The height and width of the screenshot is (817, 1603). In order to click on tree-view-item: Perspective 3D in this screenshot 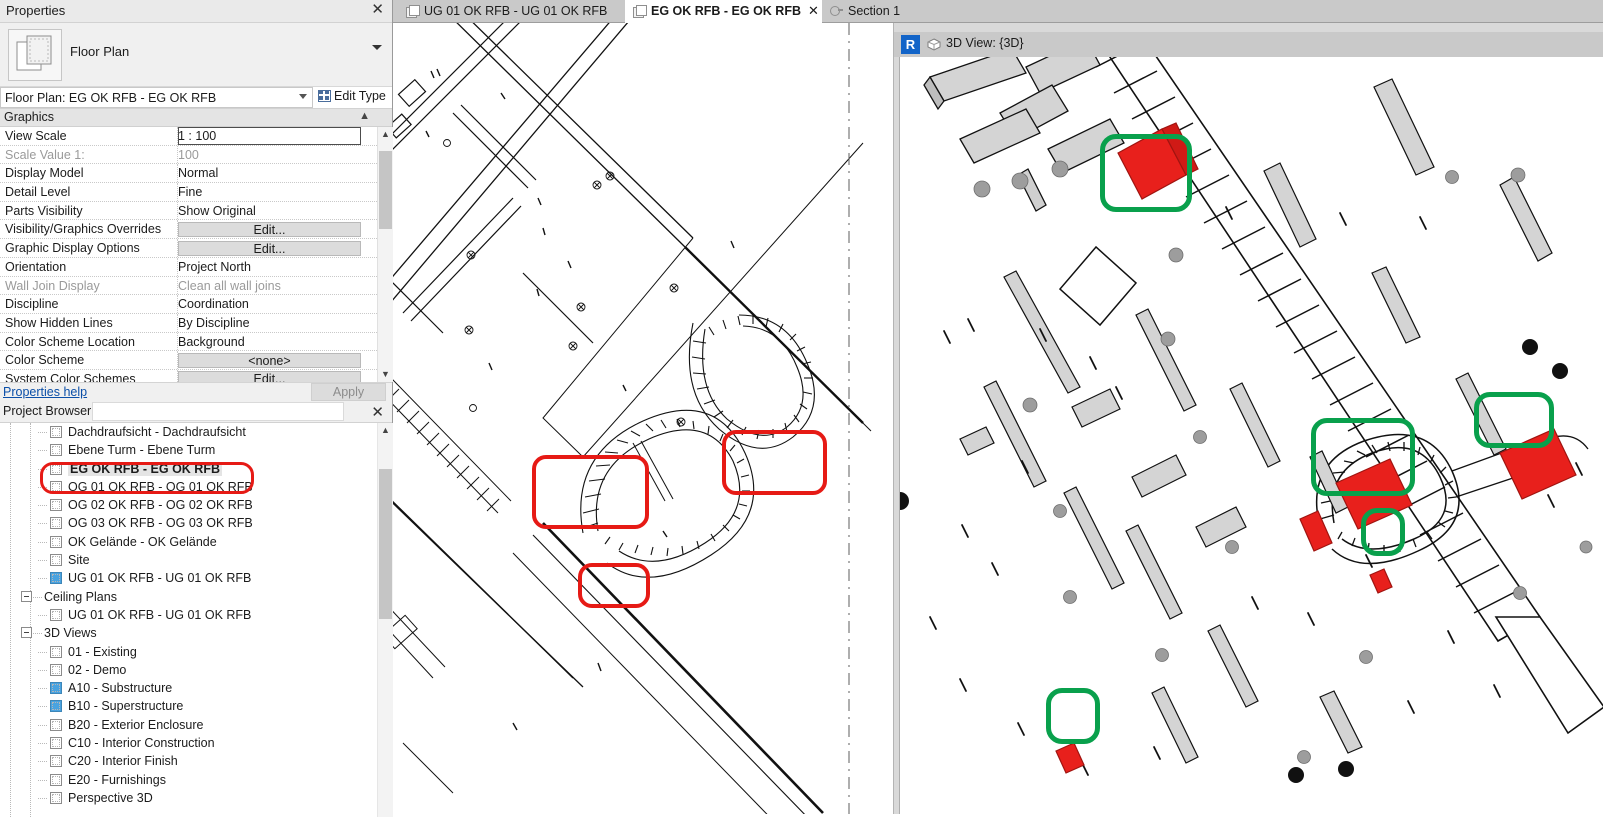, I will do `click(196, 798)`.